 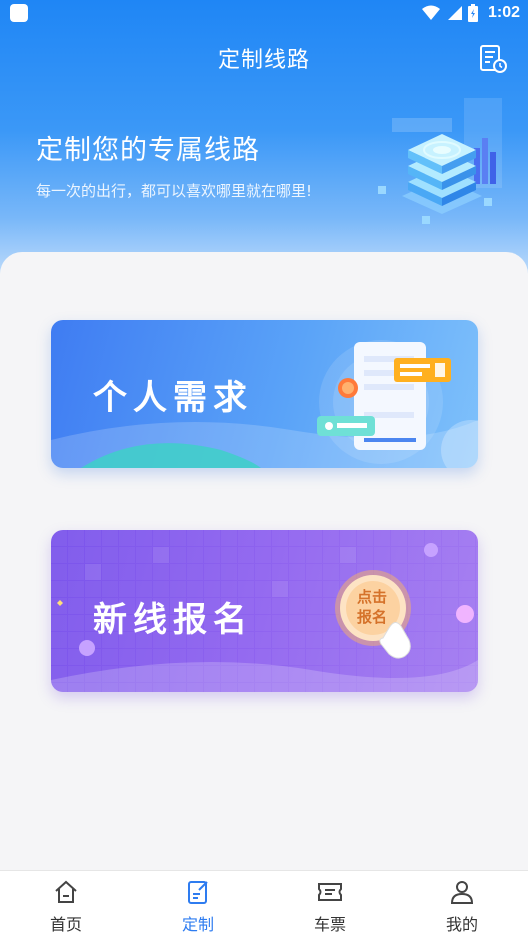 I want to click on tab-home-label: 首页, so click(x=65, y=924).